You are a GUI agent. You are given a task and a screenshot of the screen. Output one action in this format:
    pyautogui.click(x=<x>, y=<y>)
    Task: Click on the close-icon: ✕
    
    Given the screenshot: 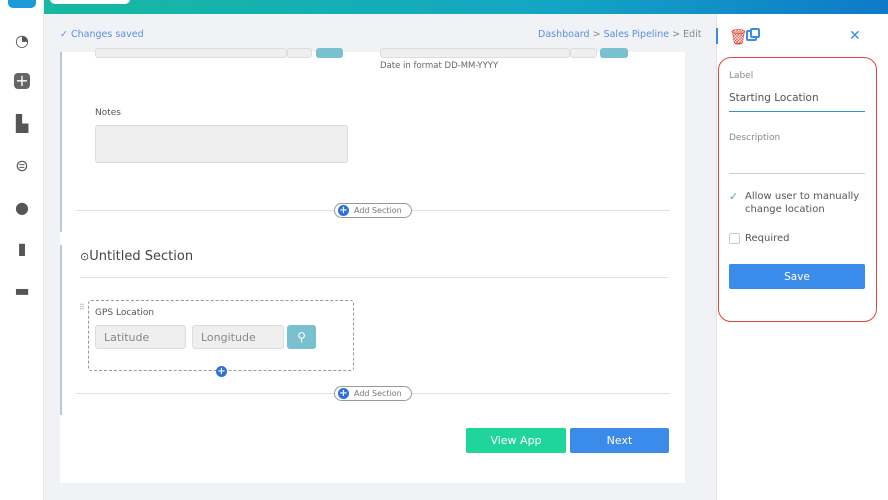 What is the action you would take?
    pyautogui.click(x=855, y=36)
    